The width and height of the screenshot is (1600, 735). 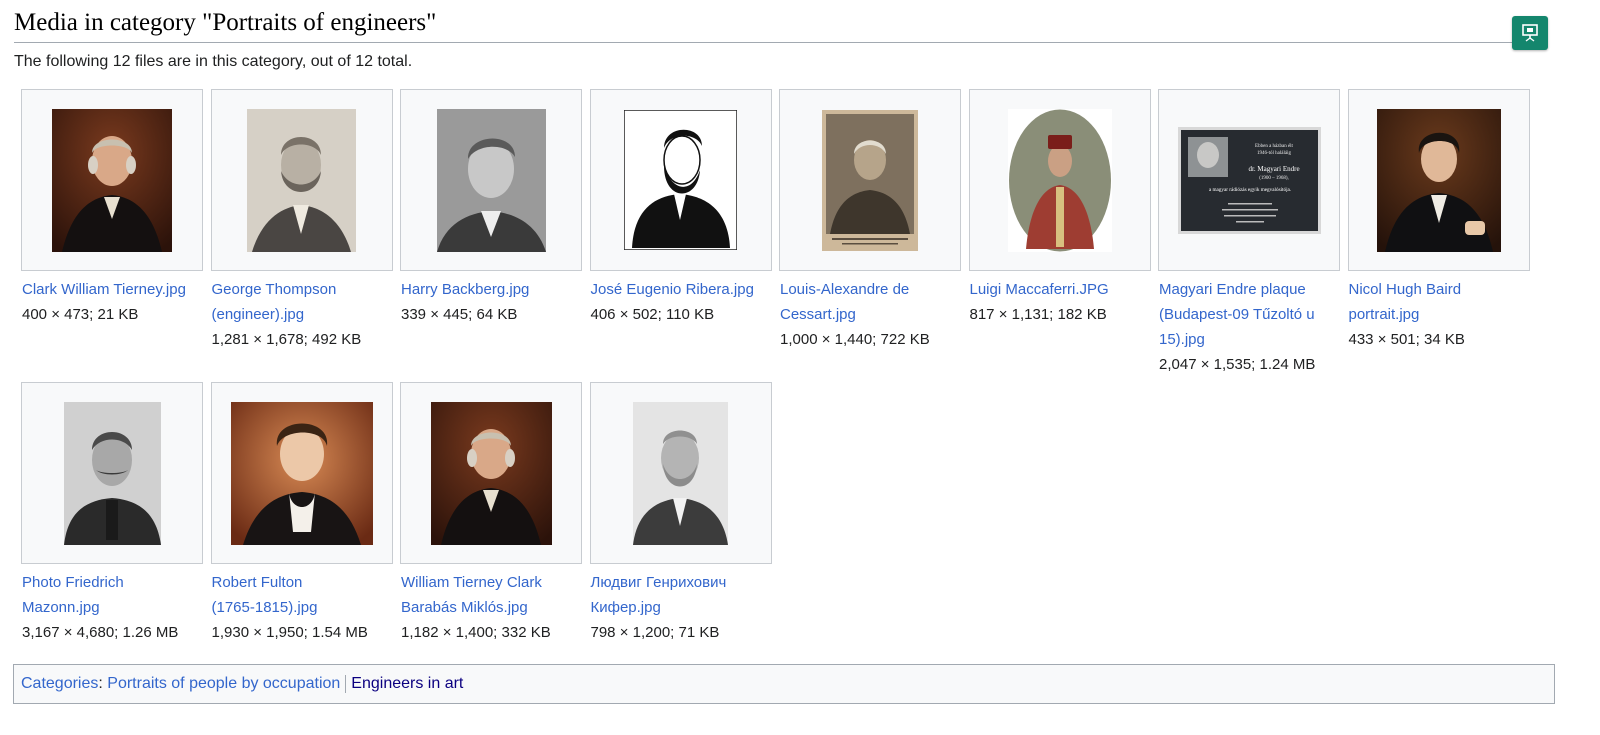 What do you see at coordinates (112, 595) in the screenshot?
I see `file-name-link: Photo Friedrich Mazonn.jpg` at bounding box center [112, 595].